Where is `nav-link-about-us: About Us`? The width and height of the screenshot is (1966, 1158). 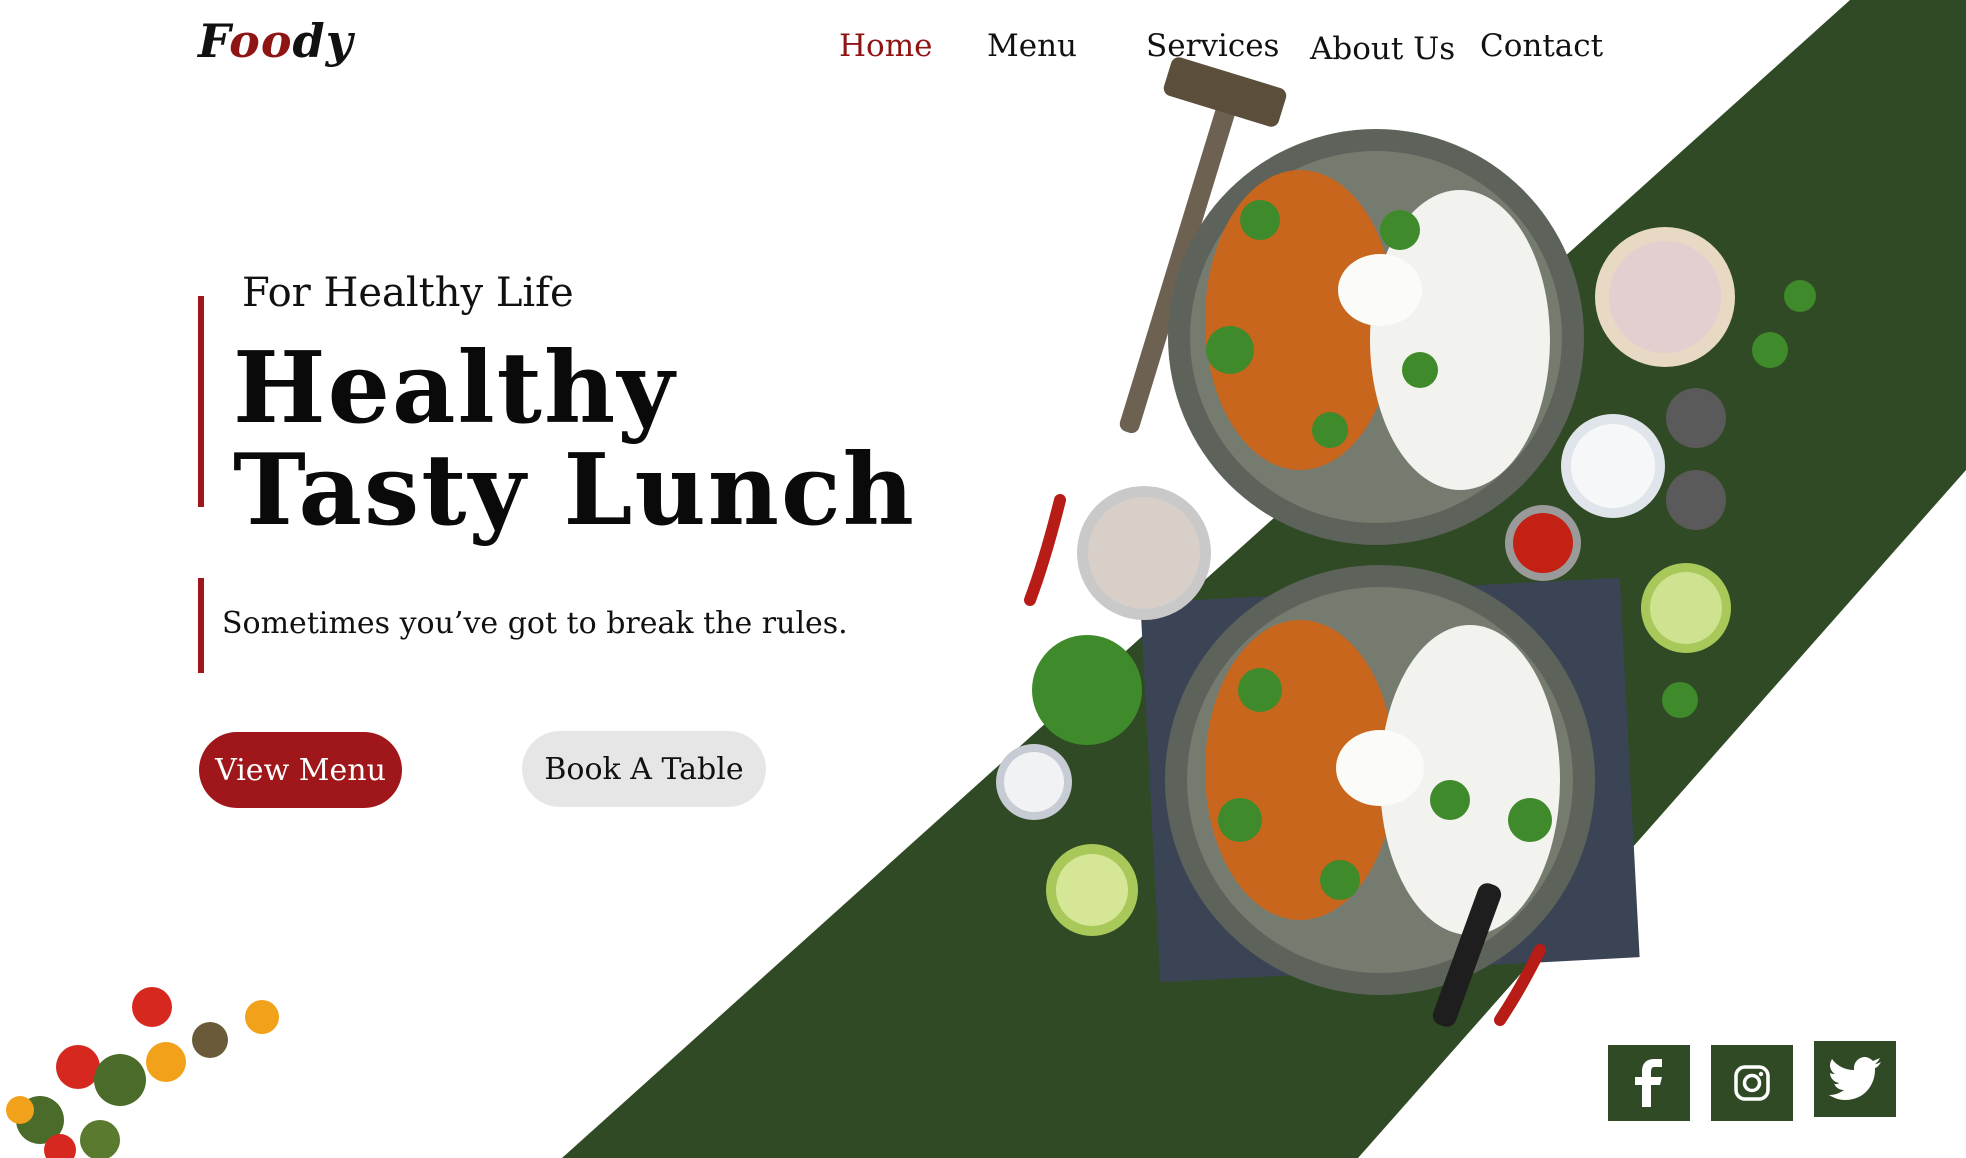 nav-link-about-us: About Us is located at coordinates (1382, 49).